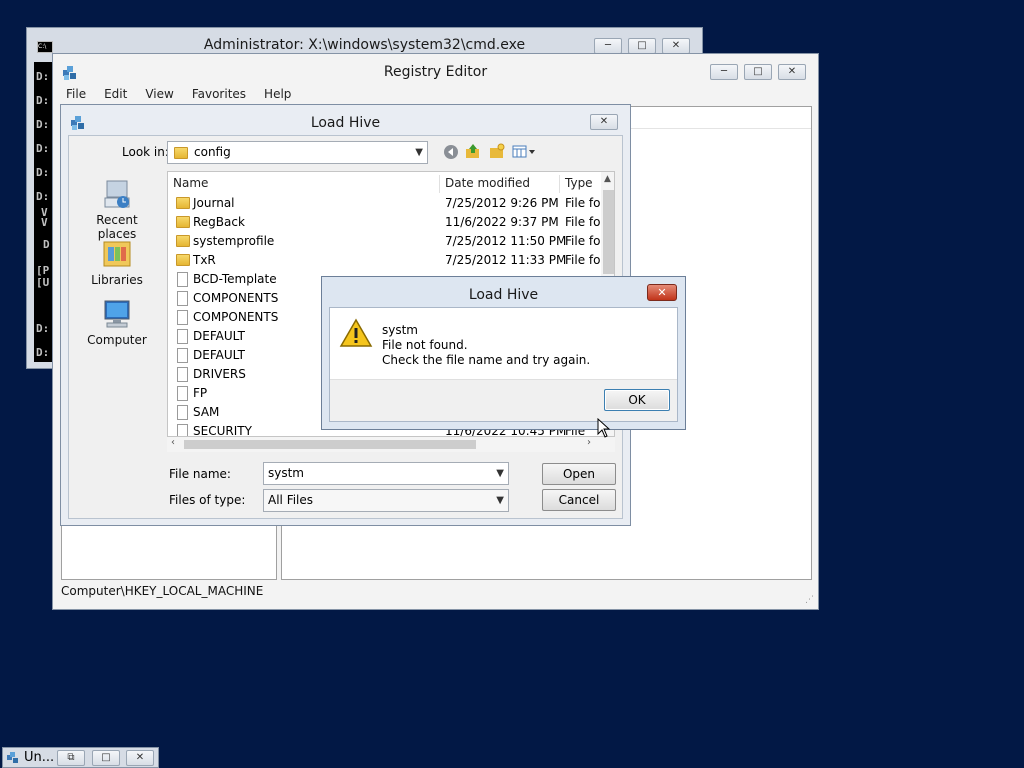 The image size is (1024, 768). Describe the element at coordinates (140, 758) in the screenshot. I see `close-button: ✕` at that location.